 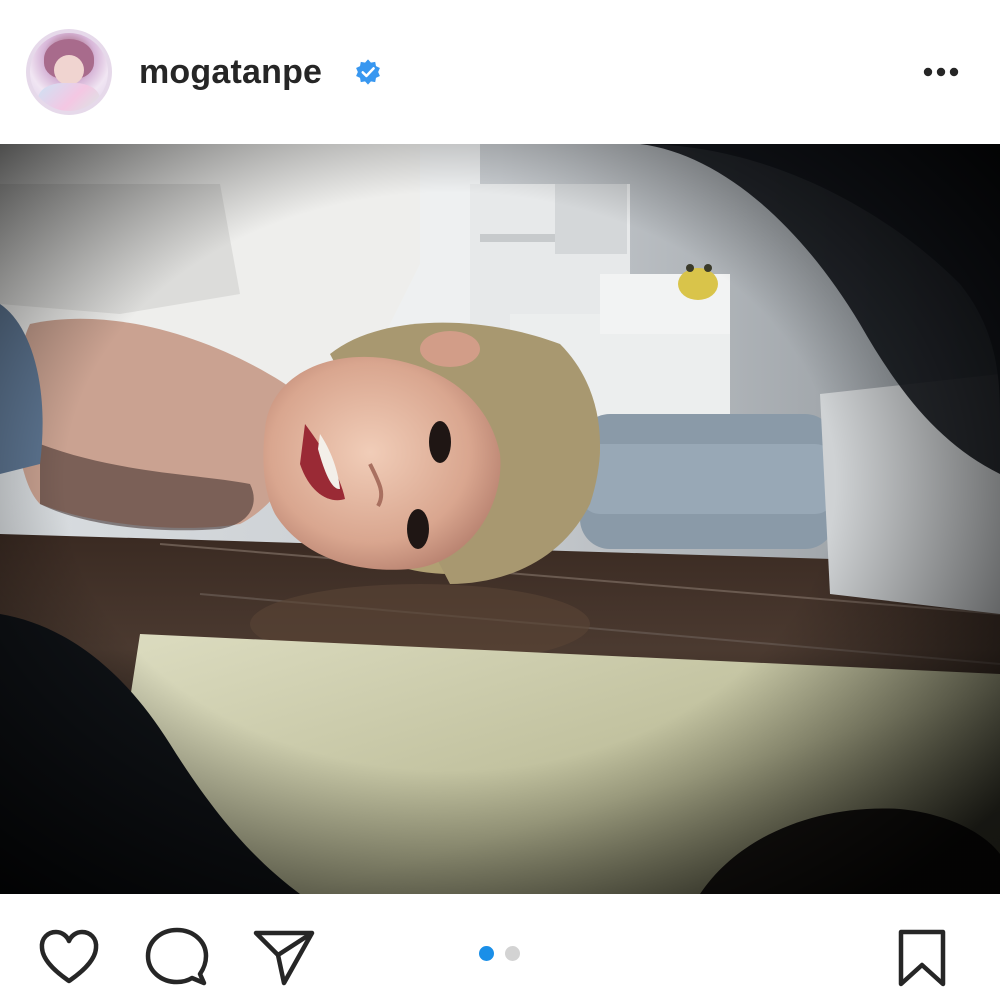 I want to click on avatar-face-shape, so click(x=69, y=70).